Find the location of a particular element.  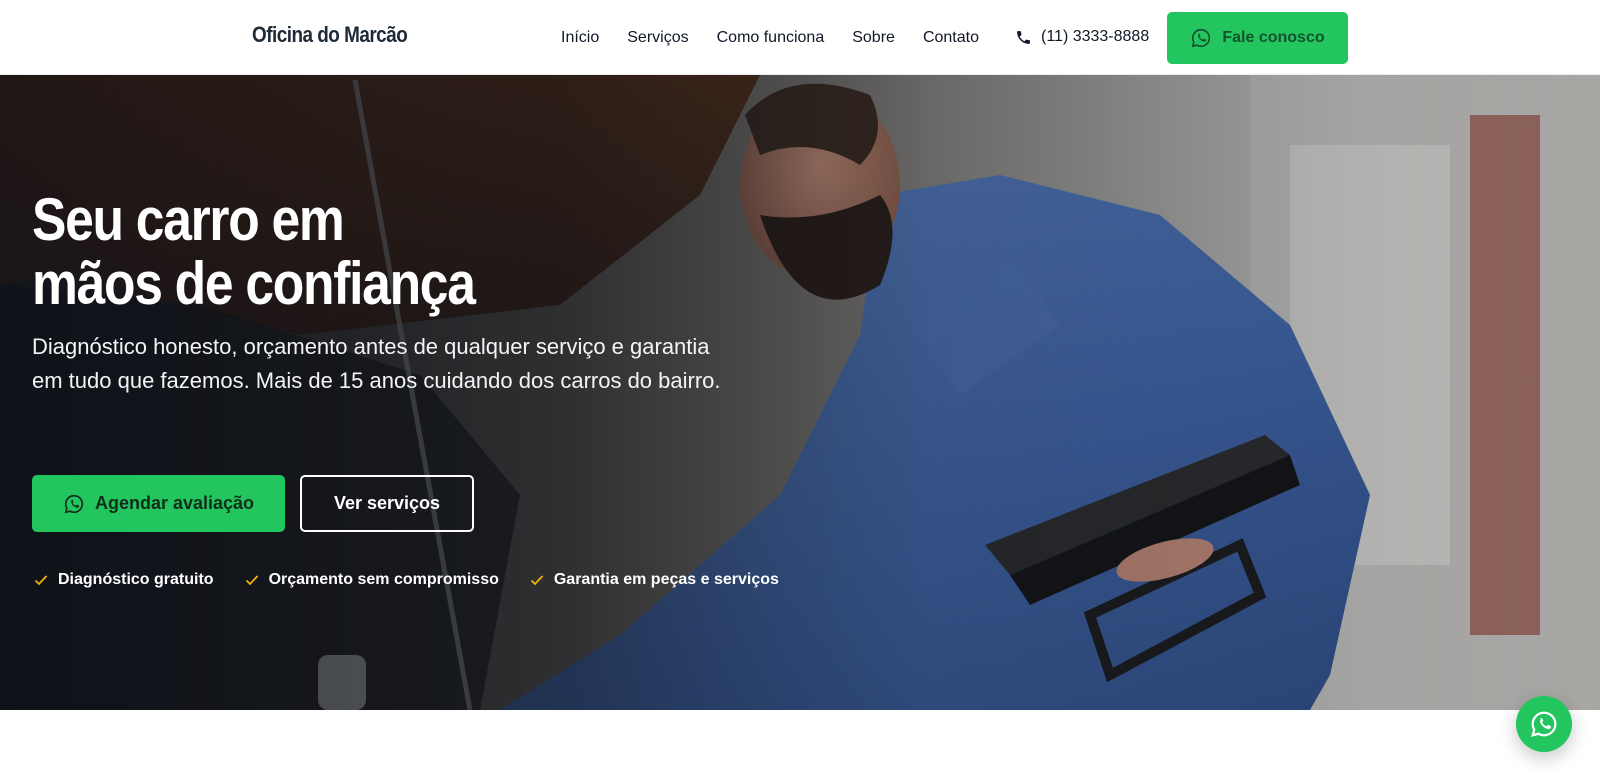

fale-conosco-button: Fale conosco is located at coordinates (1257, 38).